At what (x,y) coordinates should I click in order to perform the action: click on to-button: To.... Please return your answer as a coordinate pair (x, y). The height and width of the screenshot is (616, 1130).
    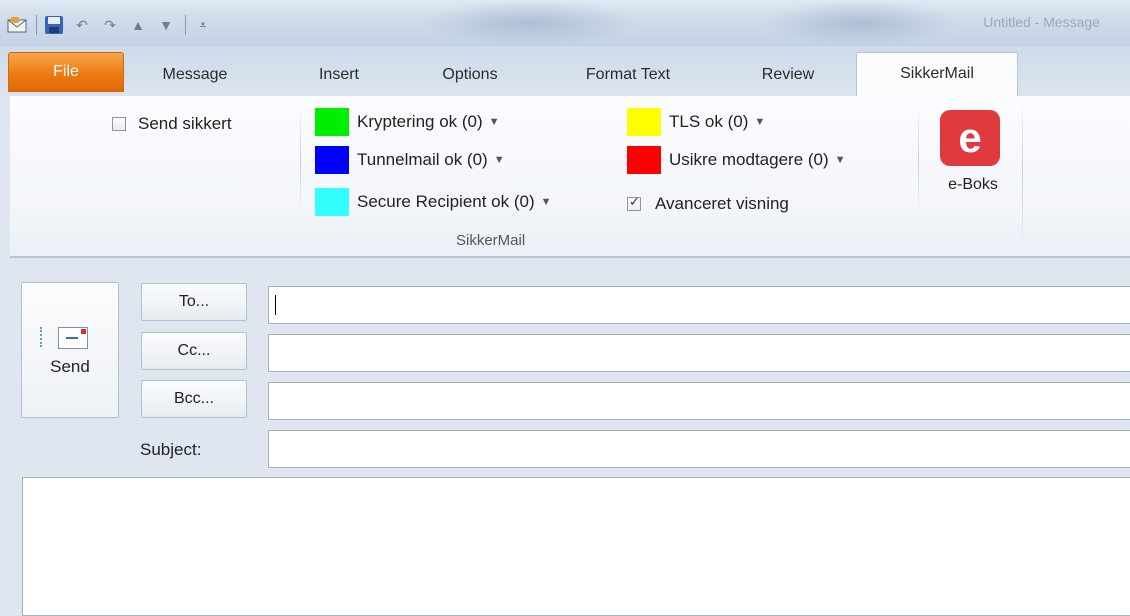
    Looking at the image, I should click on (194, 302).